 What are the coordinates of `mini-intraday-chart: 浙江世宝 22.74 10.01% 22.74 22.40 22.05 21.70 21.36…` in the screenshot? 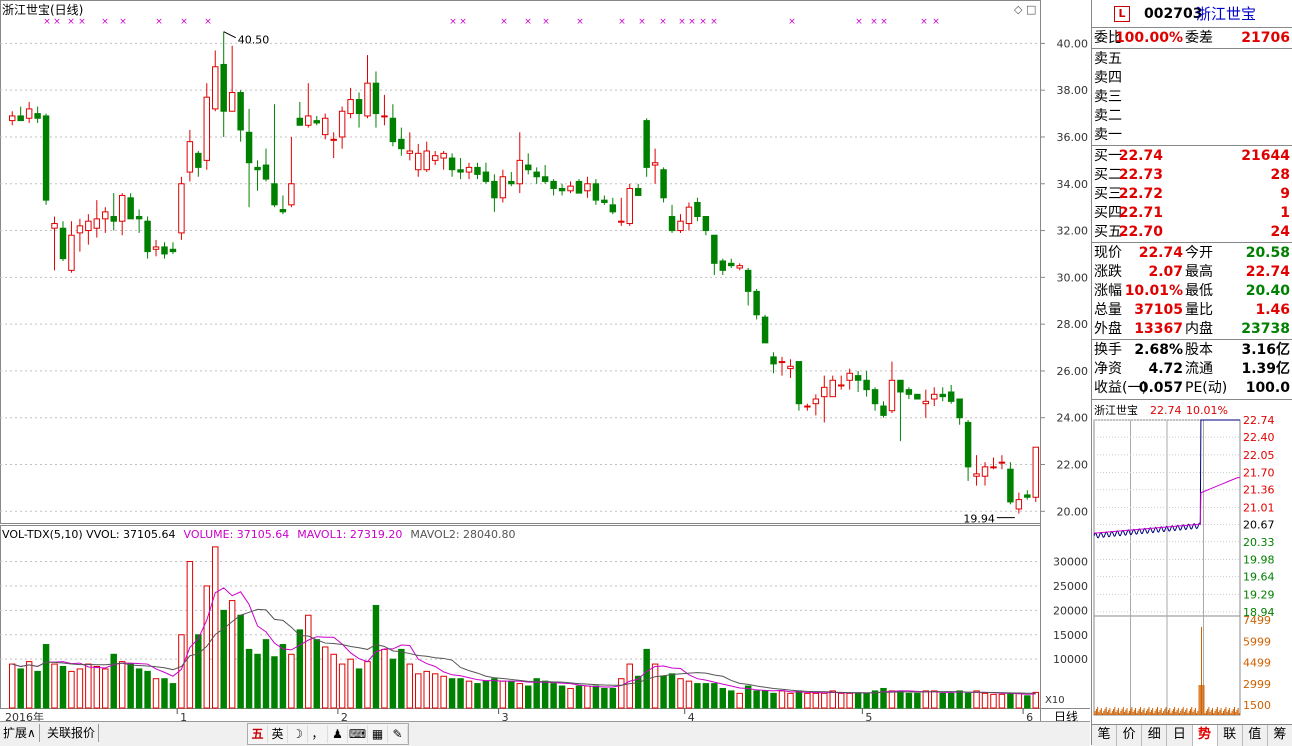 It's located at (1192, 562).